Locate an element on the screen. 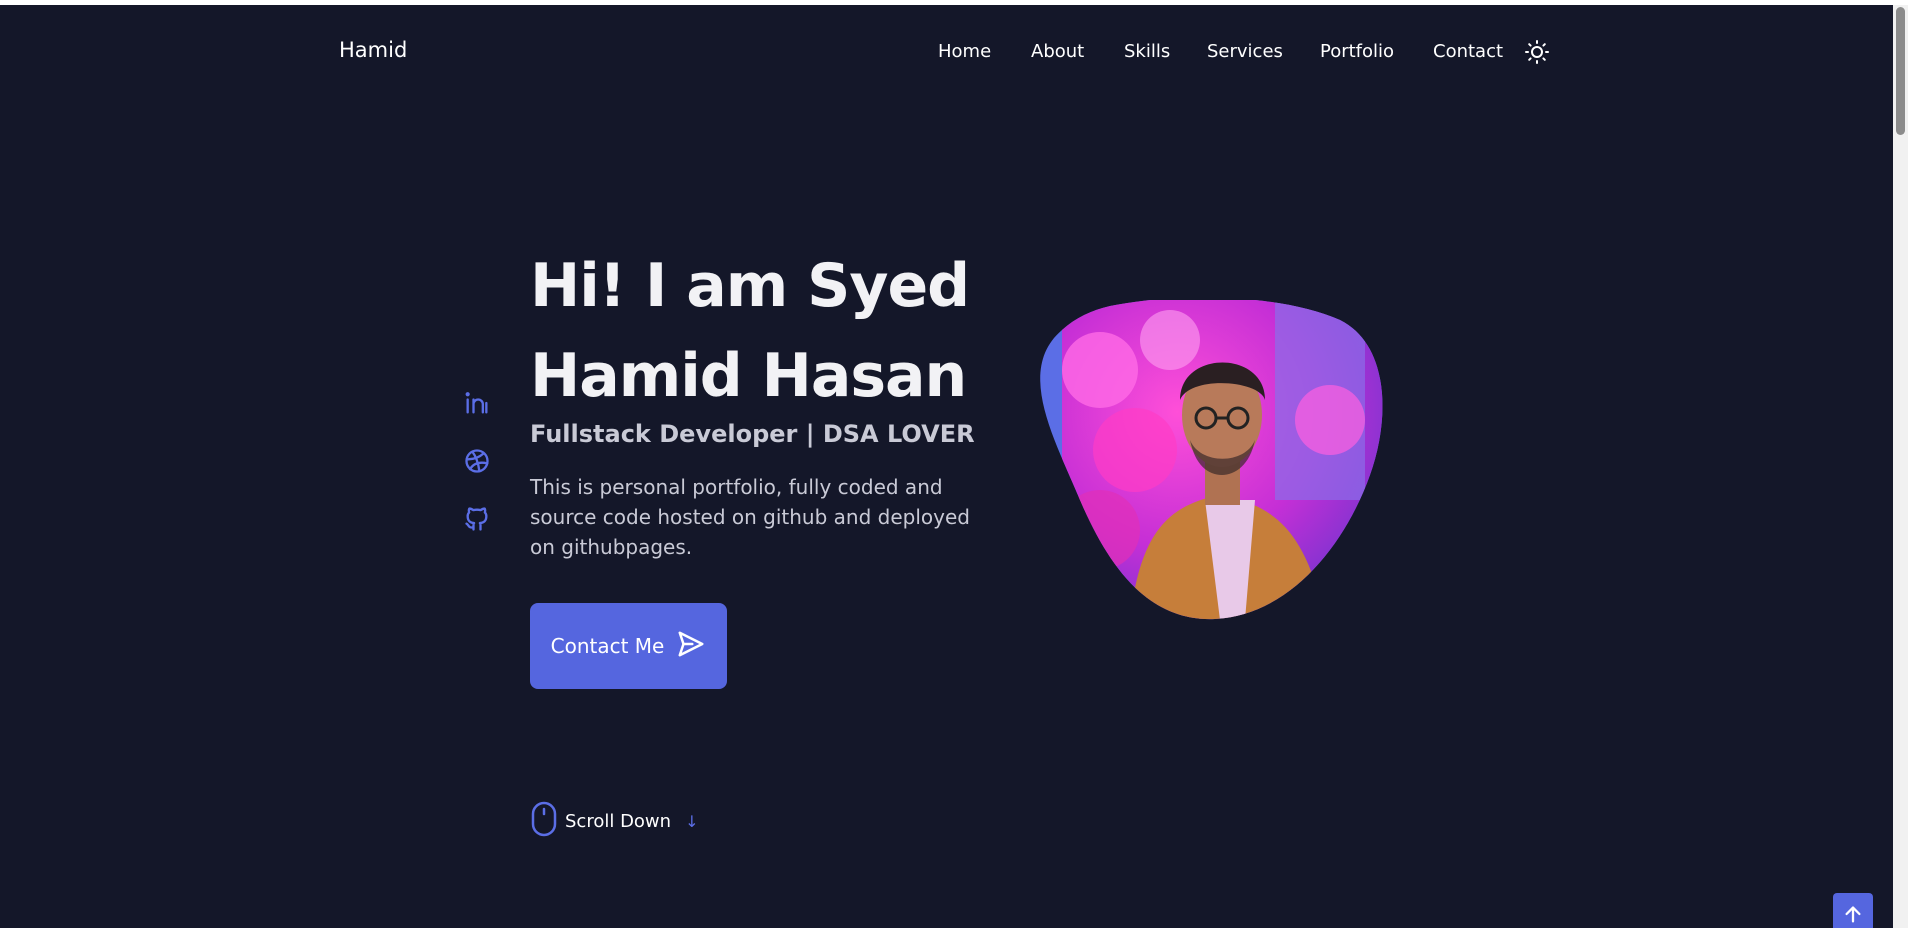 Image resolution: width=1908 pixels, height=928 pixels. contact-me-label: Contact Me is located at coordinates (607, 646).